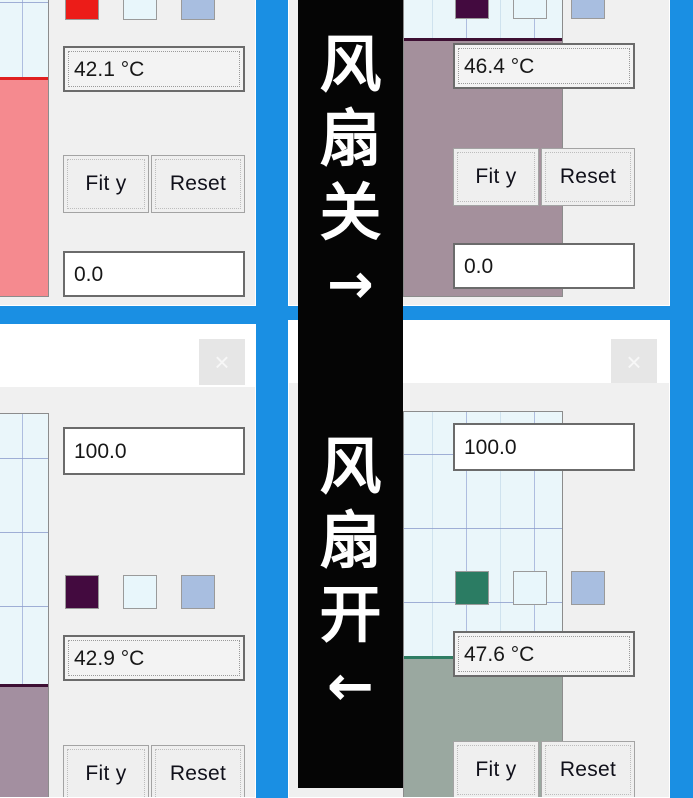 The image size is (693, 798). I want to click on arrow-right-icon: →, so click(350, 284).